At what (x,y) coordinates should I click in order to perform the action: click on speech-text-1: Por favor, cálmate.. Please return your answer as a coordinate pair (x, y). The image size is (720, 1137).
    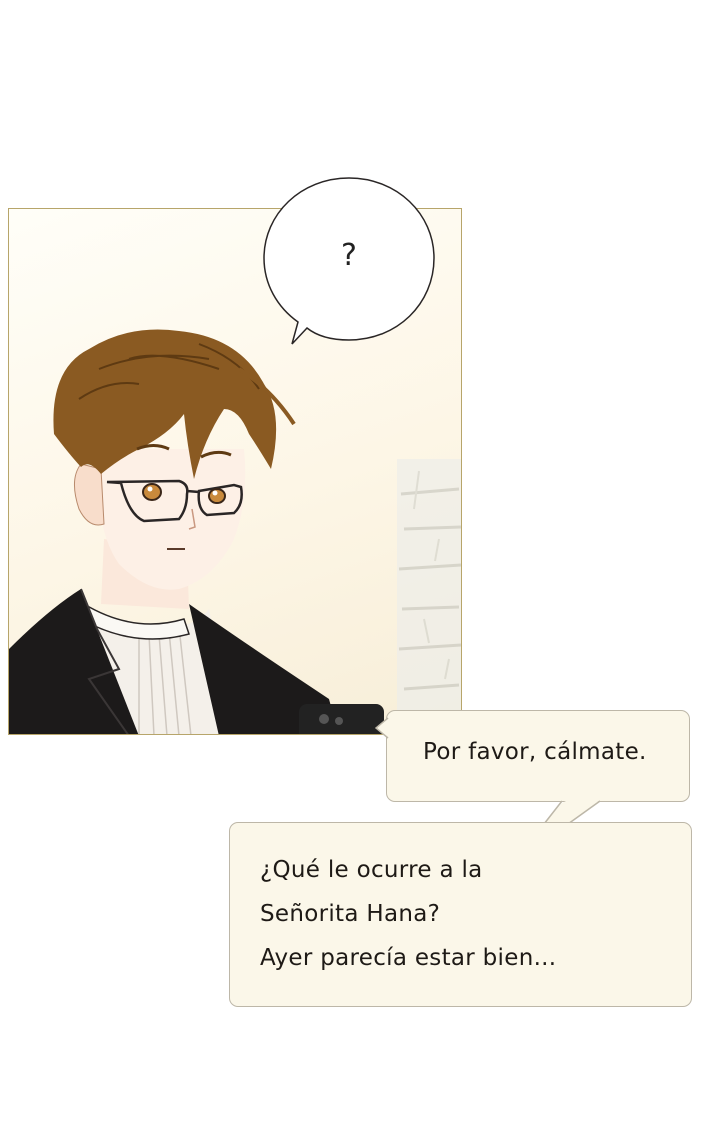
    Looking at the image, I should click on (535, 752).